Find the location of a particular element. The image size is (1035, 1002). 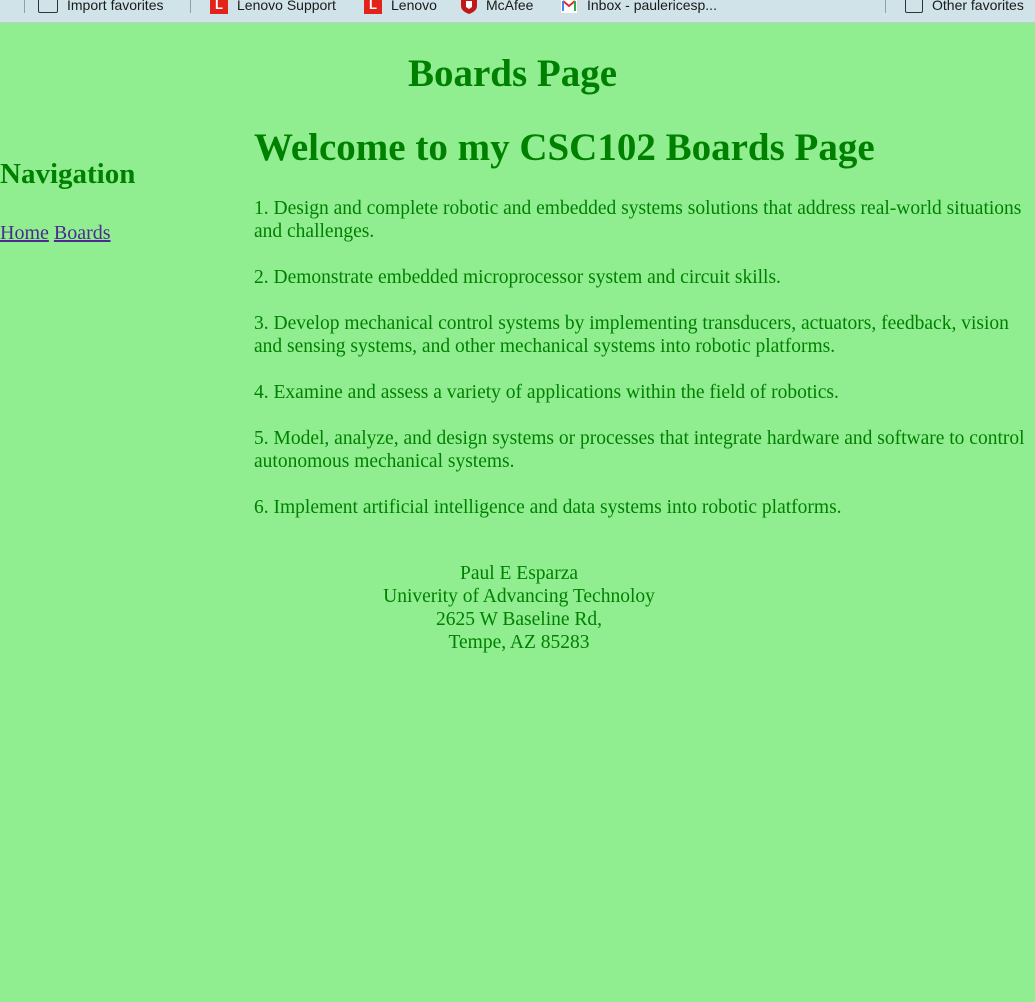

footer-school: Univerity of Advancing Technoloy is located at coordinates (519, 596).